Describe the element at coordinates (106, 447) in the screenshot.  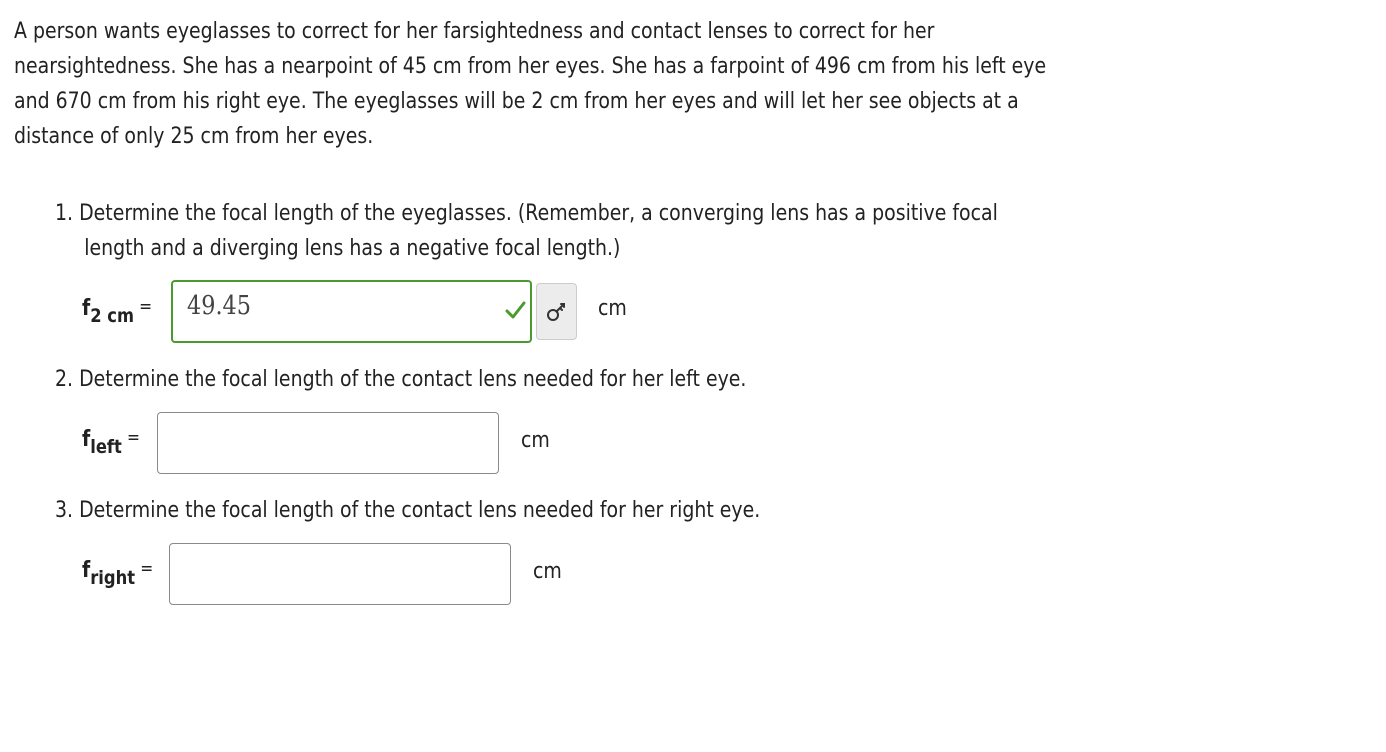
I see `variable-subscript: left` at that location.